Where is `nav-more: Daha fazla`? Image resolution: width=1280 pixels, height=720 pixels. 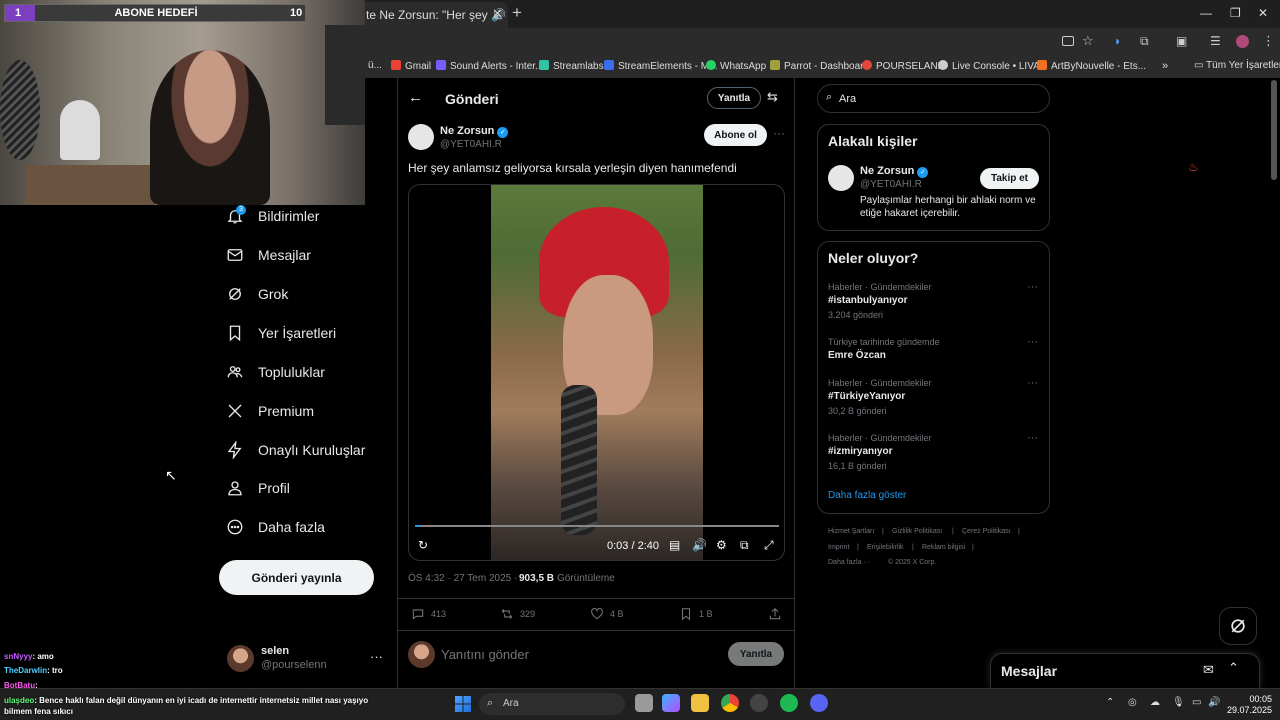
nav-more: Daha fazla is located at coordinates (275, 527).